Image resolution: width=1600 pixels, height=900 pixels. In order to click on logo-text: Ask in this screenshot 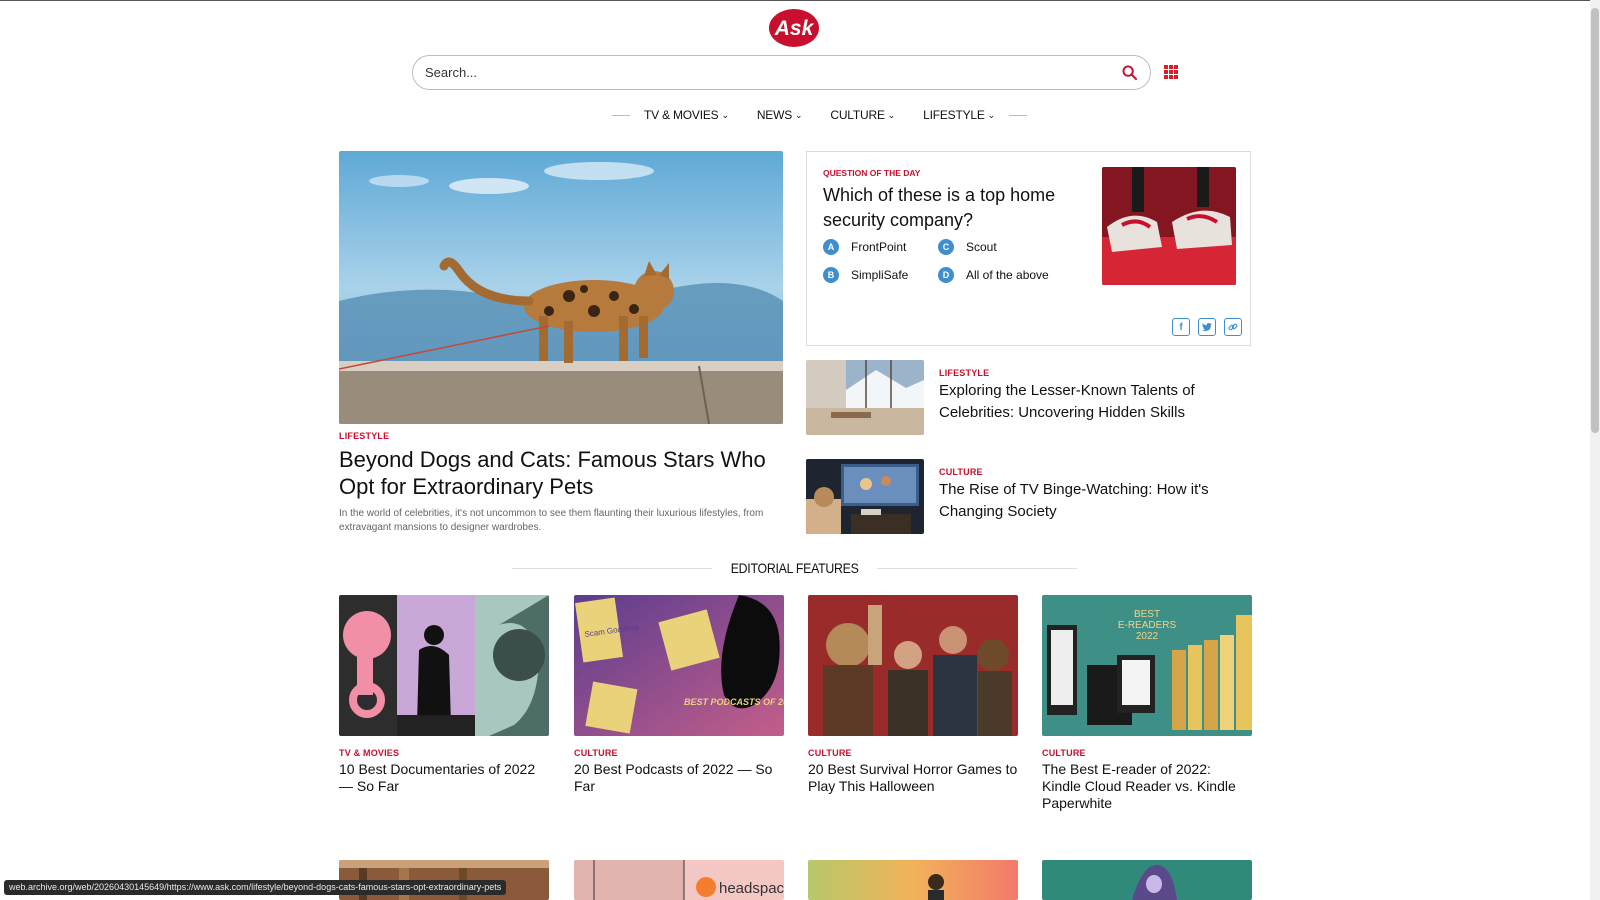, I will do `click(794, 28)`.